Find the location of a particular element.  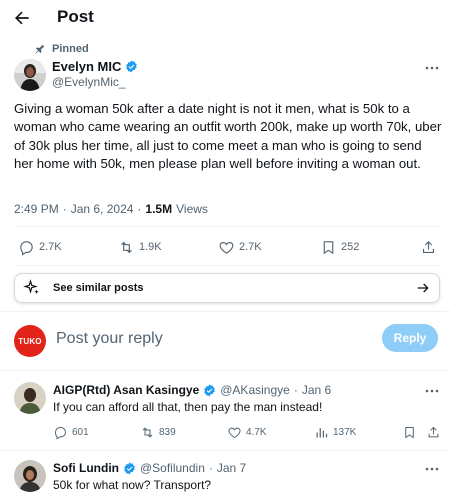

views-label: Views is located at coordinates (192, 209).